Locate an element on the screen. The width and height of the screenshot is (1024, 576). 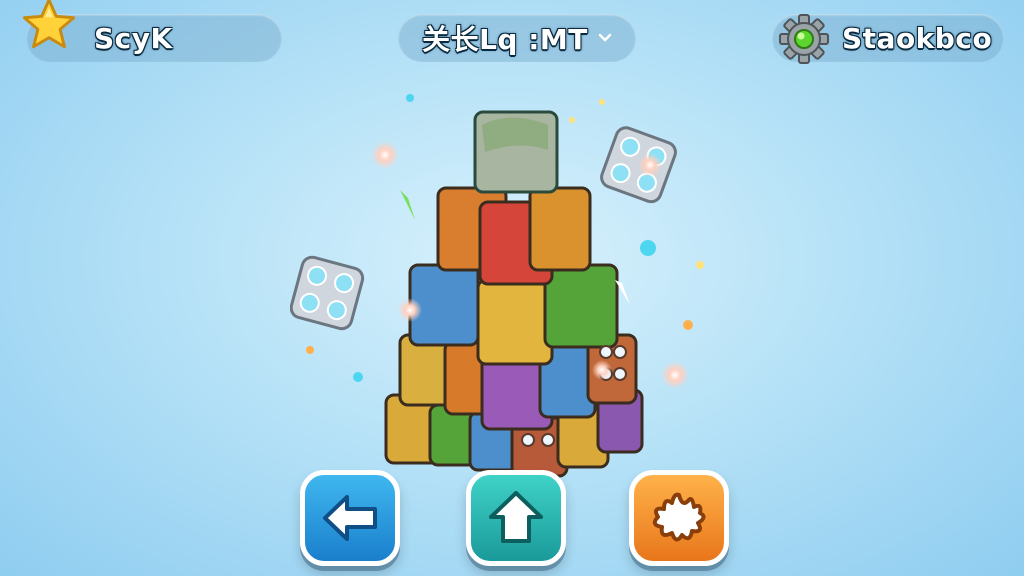
star-icon is located at coordinates (49, 24).